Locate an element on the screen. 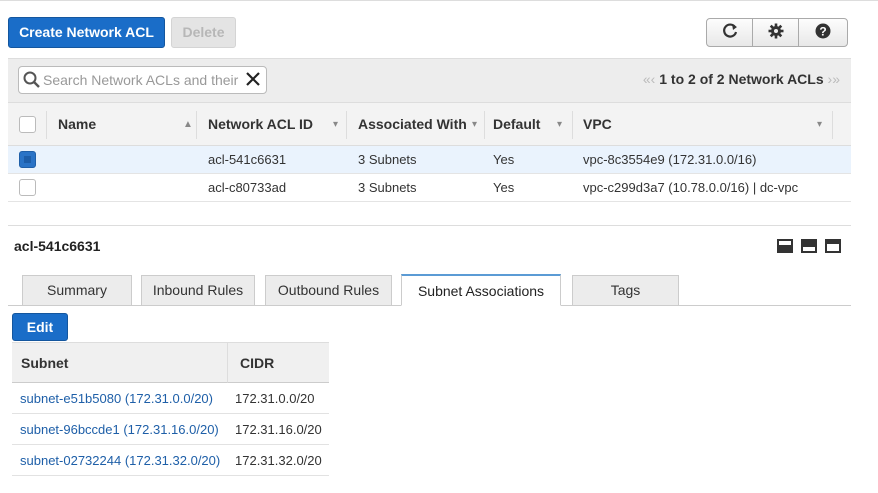 This screenshot has width=878, height=493. pagination-text: 1 to 2 of 2 Network ACLs is located at coordinates (741, 79).